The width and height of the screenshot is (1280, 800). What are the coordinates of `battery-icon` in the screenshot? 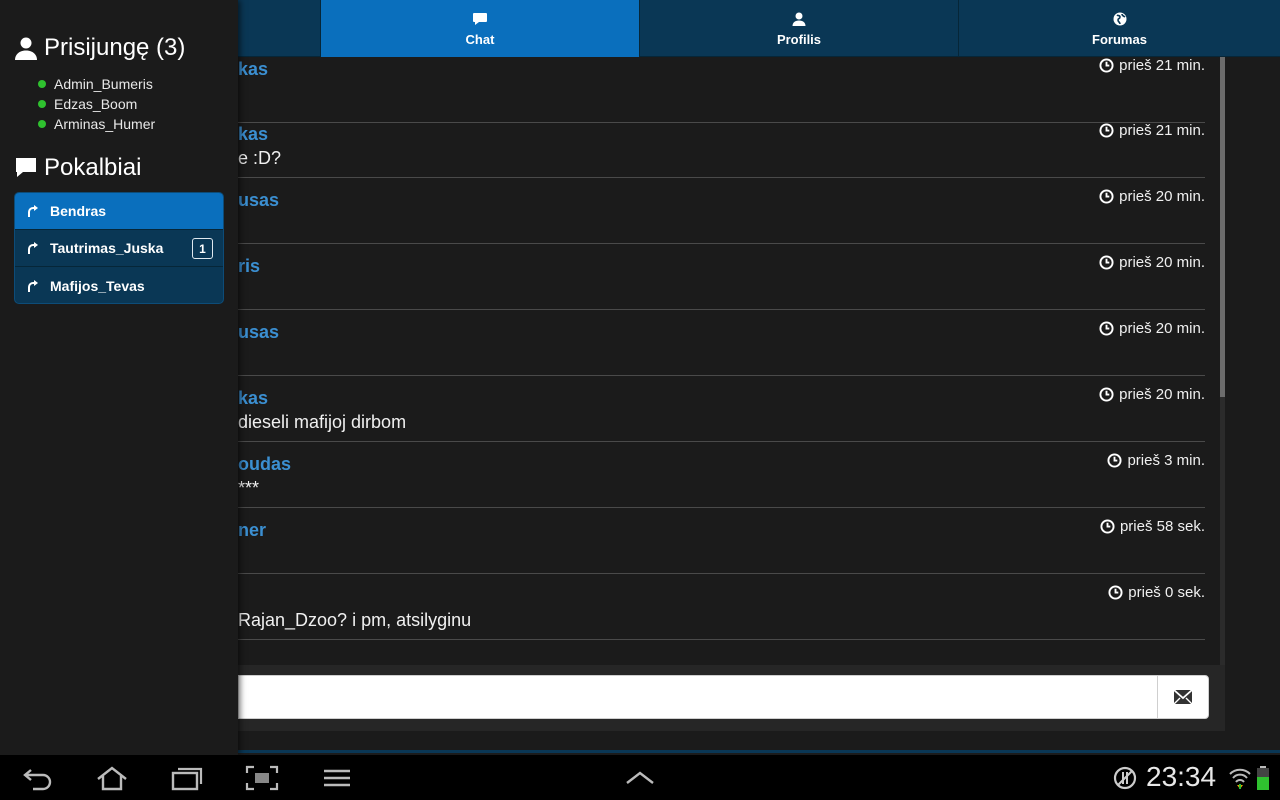 It's located at (1263, 778).